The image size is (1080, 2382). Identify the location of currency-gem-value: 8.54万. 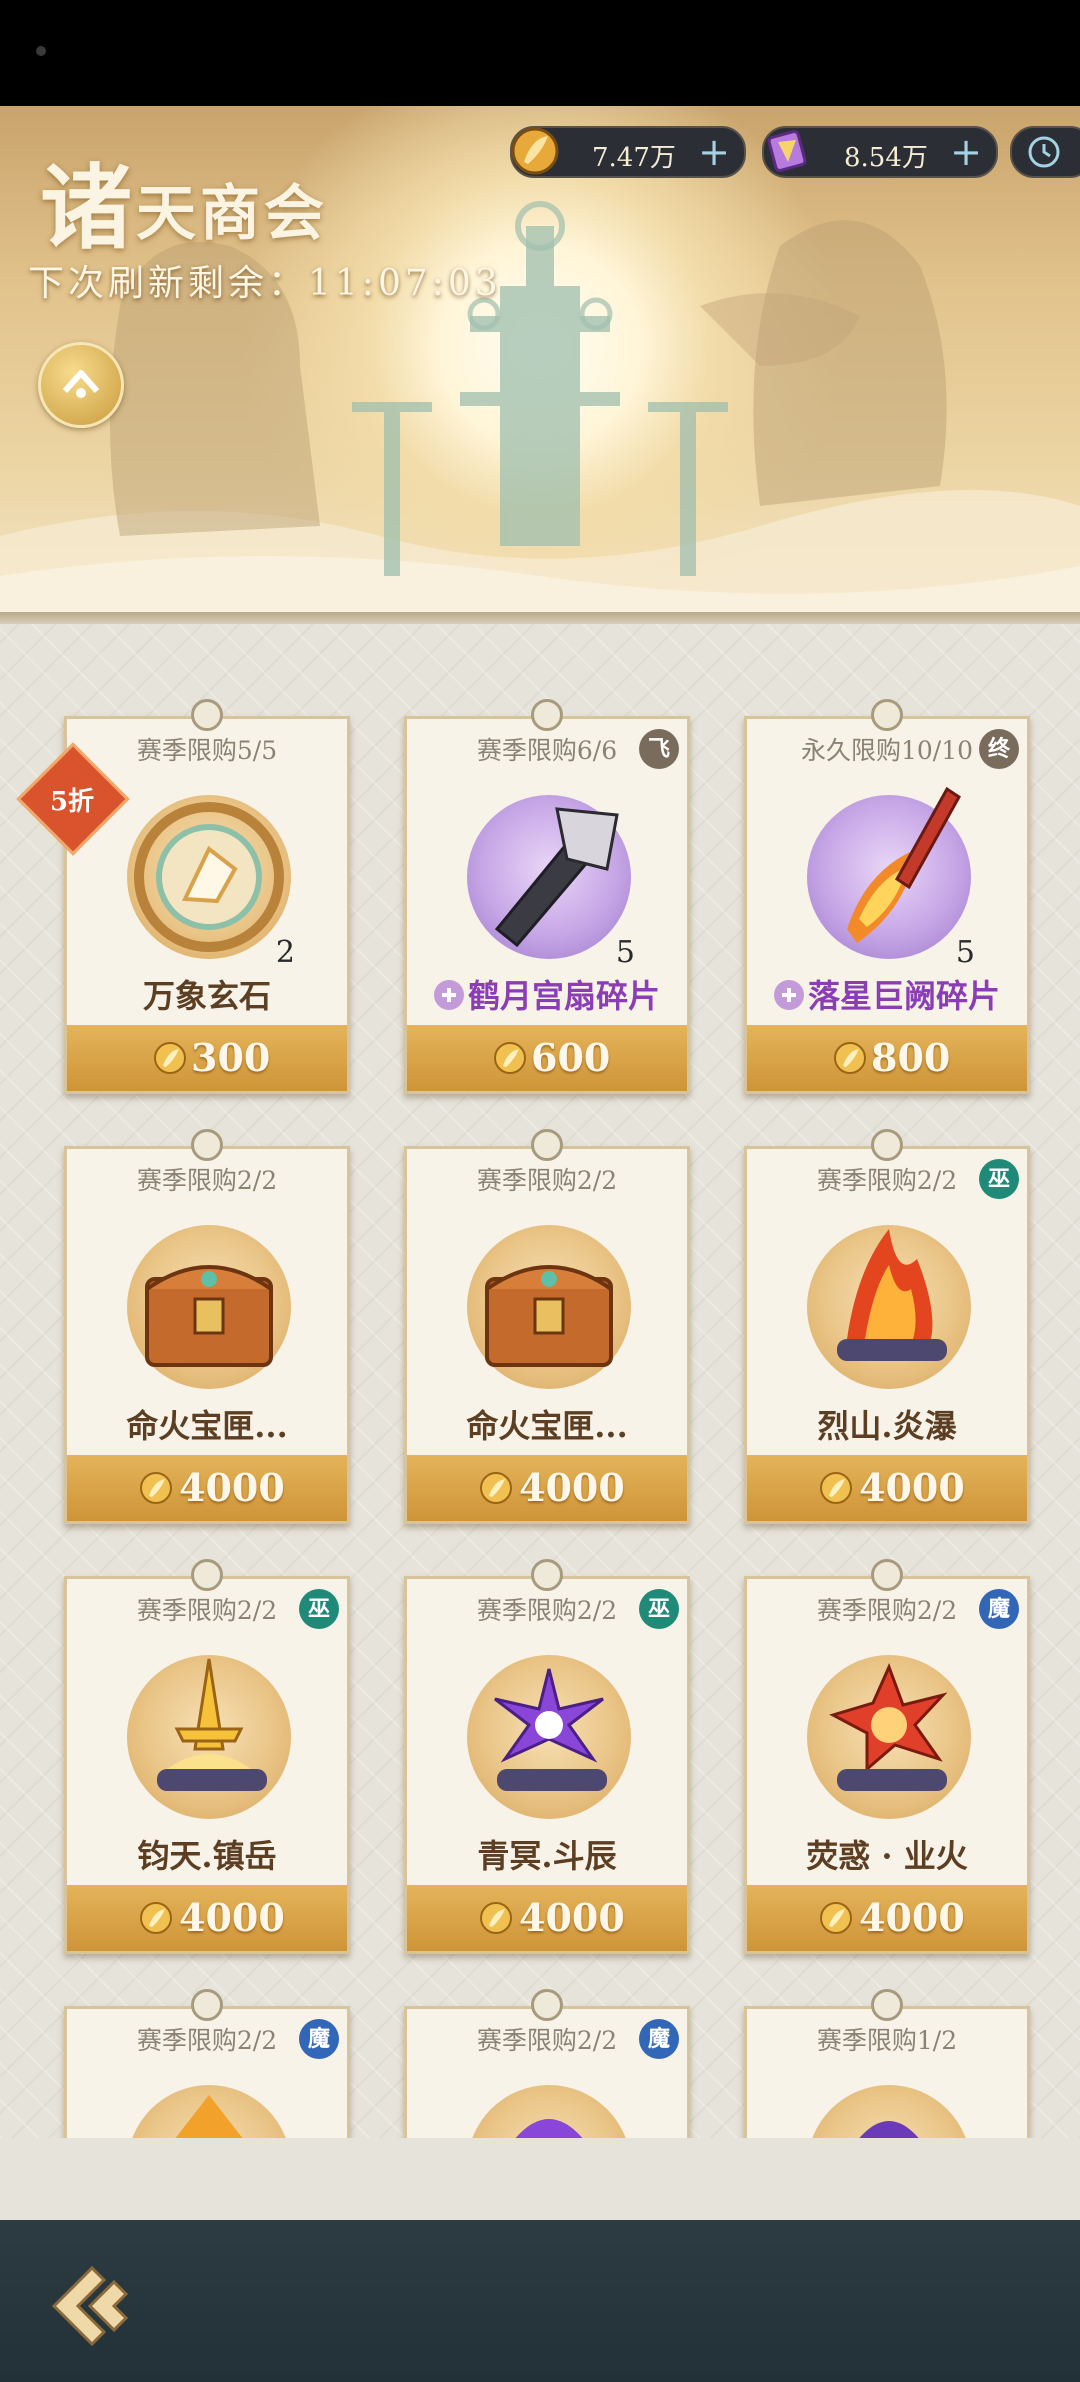
(886, 158).